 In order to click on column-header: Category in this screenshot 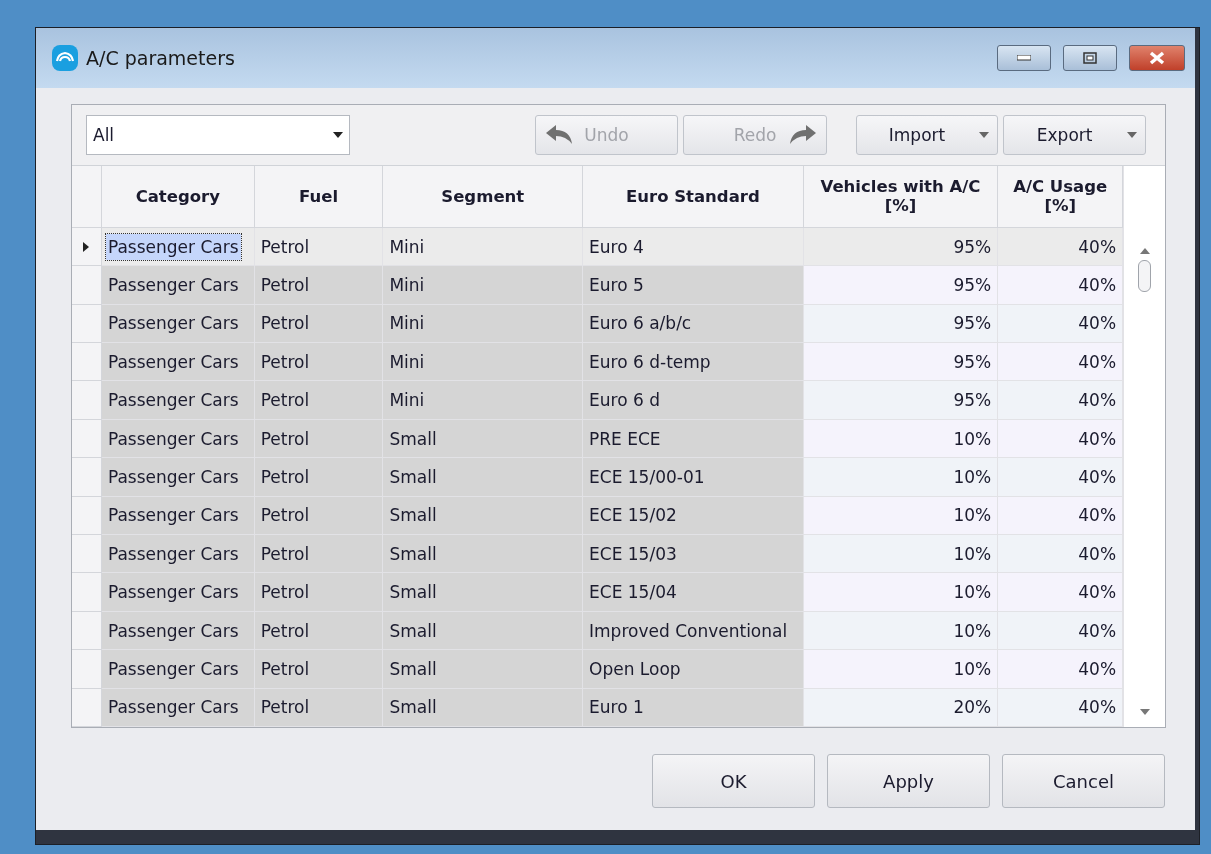, I will do `click(178, 197)`.